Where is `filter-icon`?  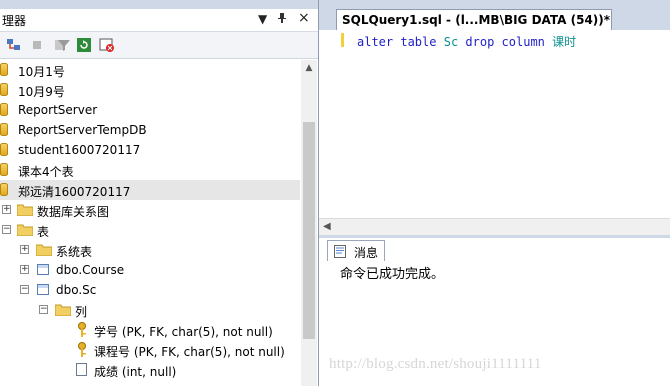
filter-icon is located at coordinates (64, 45).